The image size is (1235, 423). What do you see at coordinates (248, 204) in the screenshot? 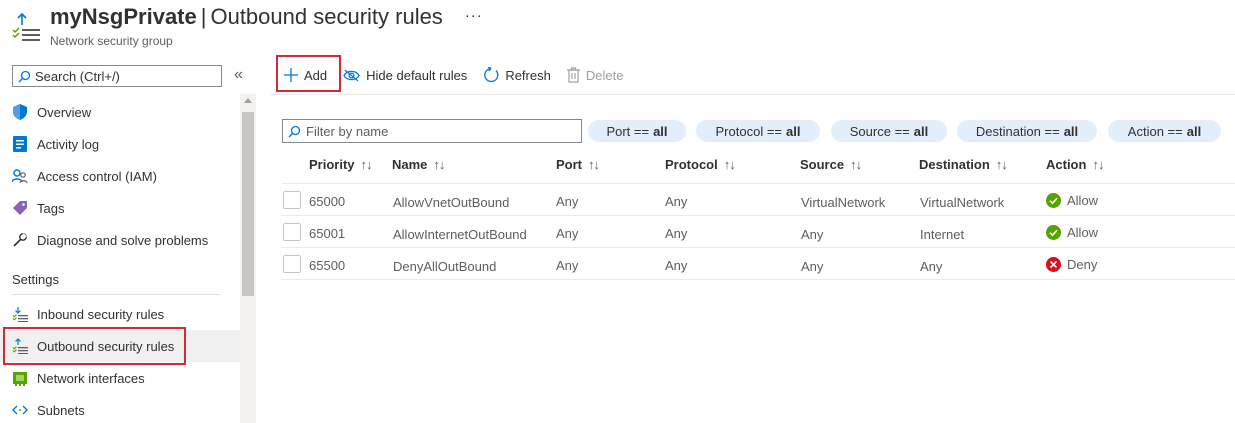
I see `sidebar-scroll-thumb` at bounding box center [248, 204].